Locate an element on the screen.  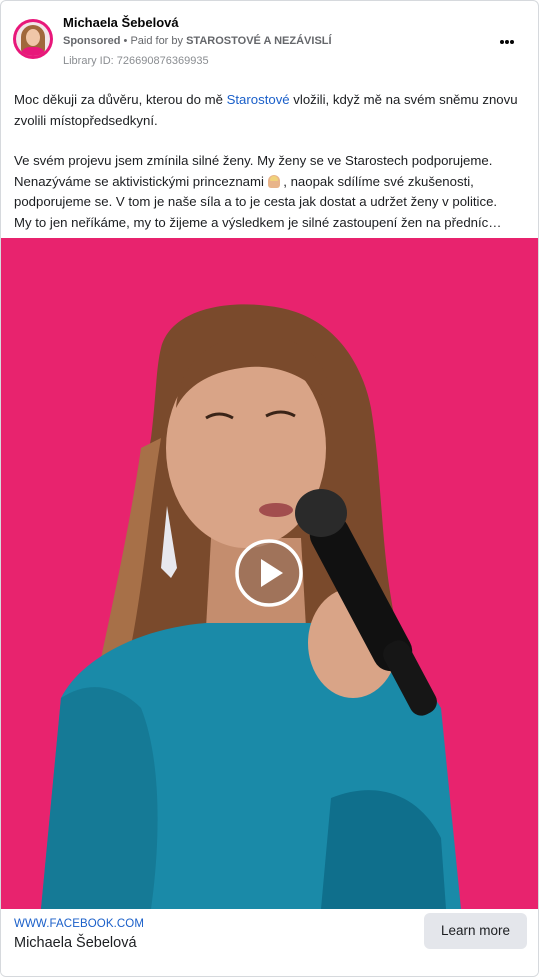
play-icon is located at coordinates (269, 573).